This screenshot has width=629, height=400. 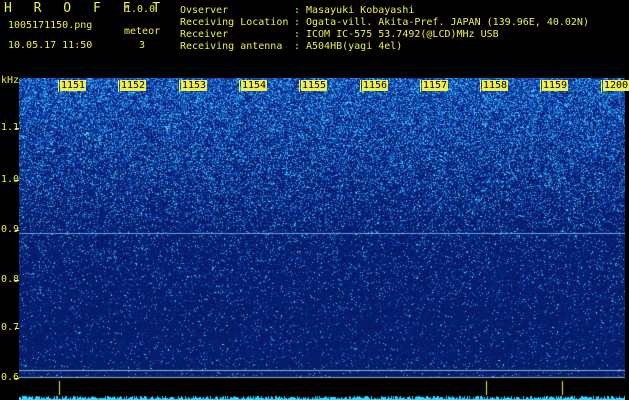 I want to click on x-tick-label: 1157, so click(x=435, y=85).